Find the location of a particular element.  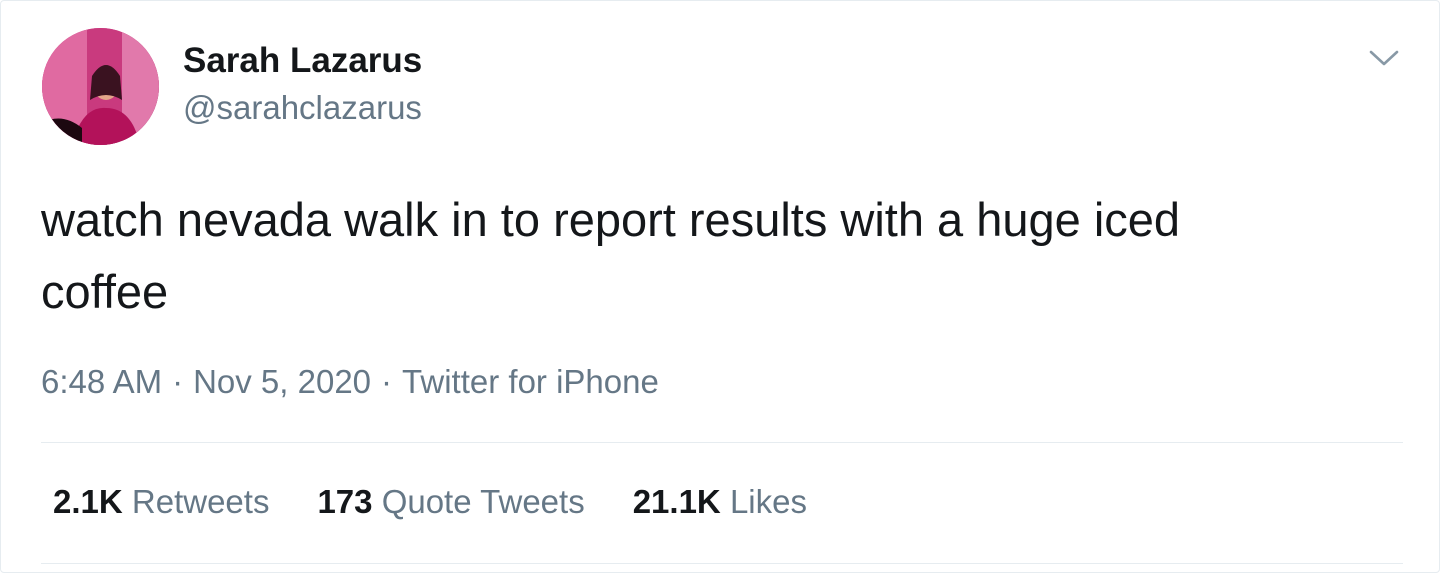

retweets-stat: 2.1K Retweets is located at coordinates (161, 502).